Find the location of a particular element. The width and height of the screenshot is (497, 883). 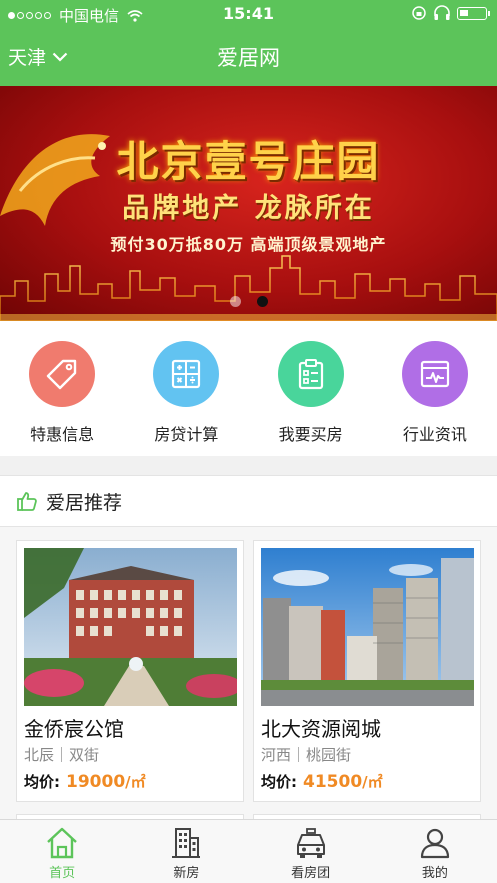

nav-bar: 天津 爱居网 is located at coordinates (248, 56).